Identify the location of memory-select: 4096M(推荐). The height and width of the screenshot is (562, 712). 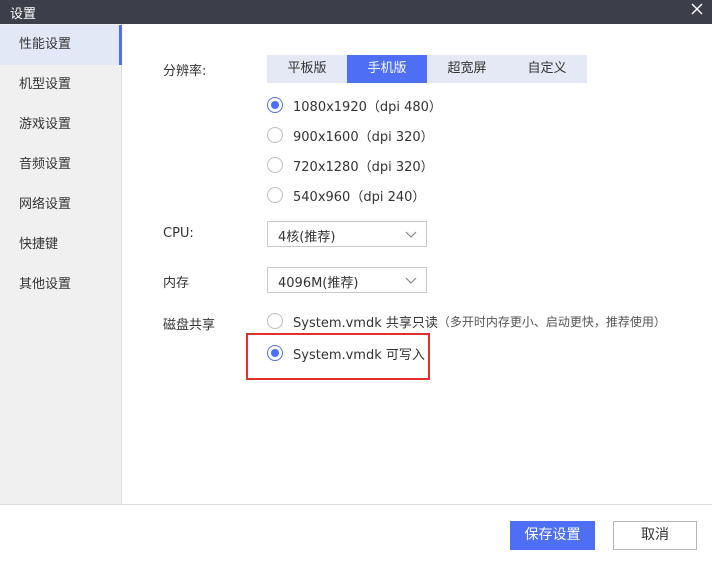
(347, 280).